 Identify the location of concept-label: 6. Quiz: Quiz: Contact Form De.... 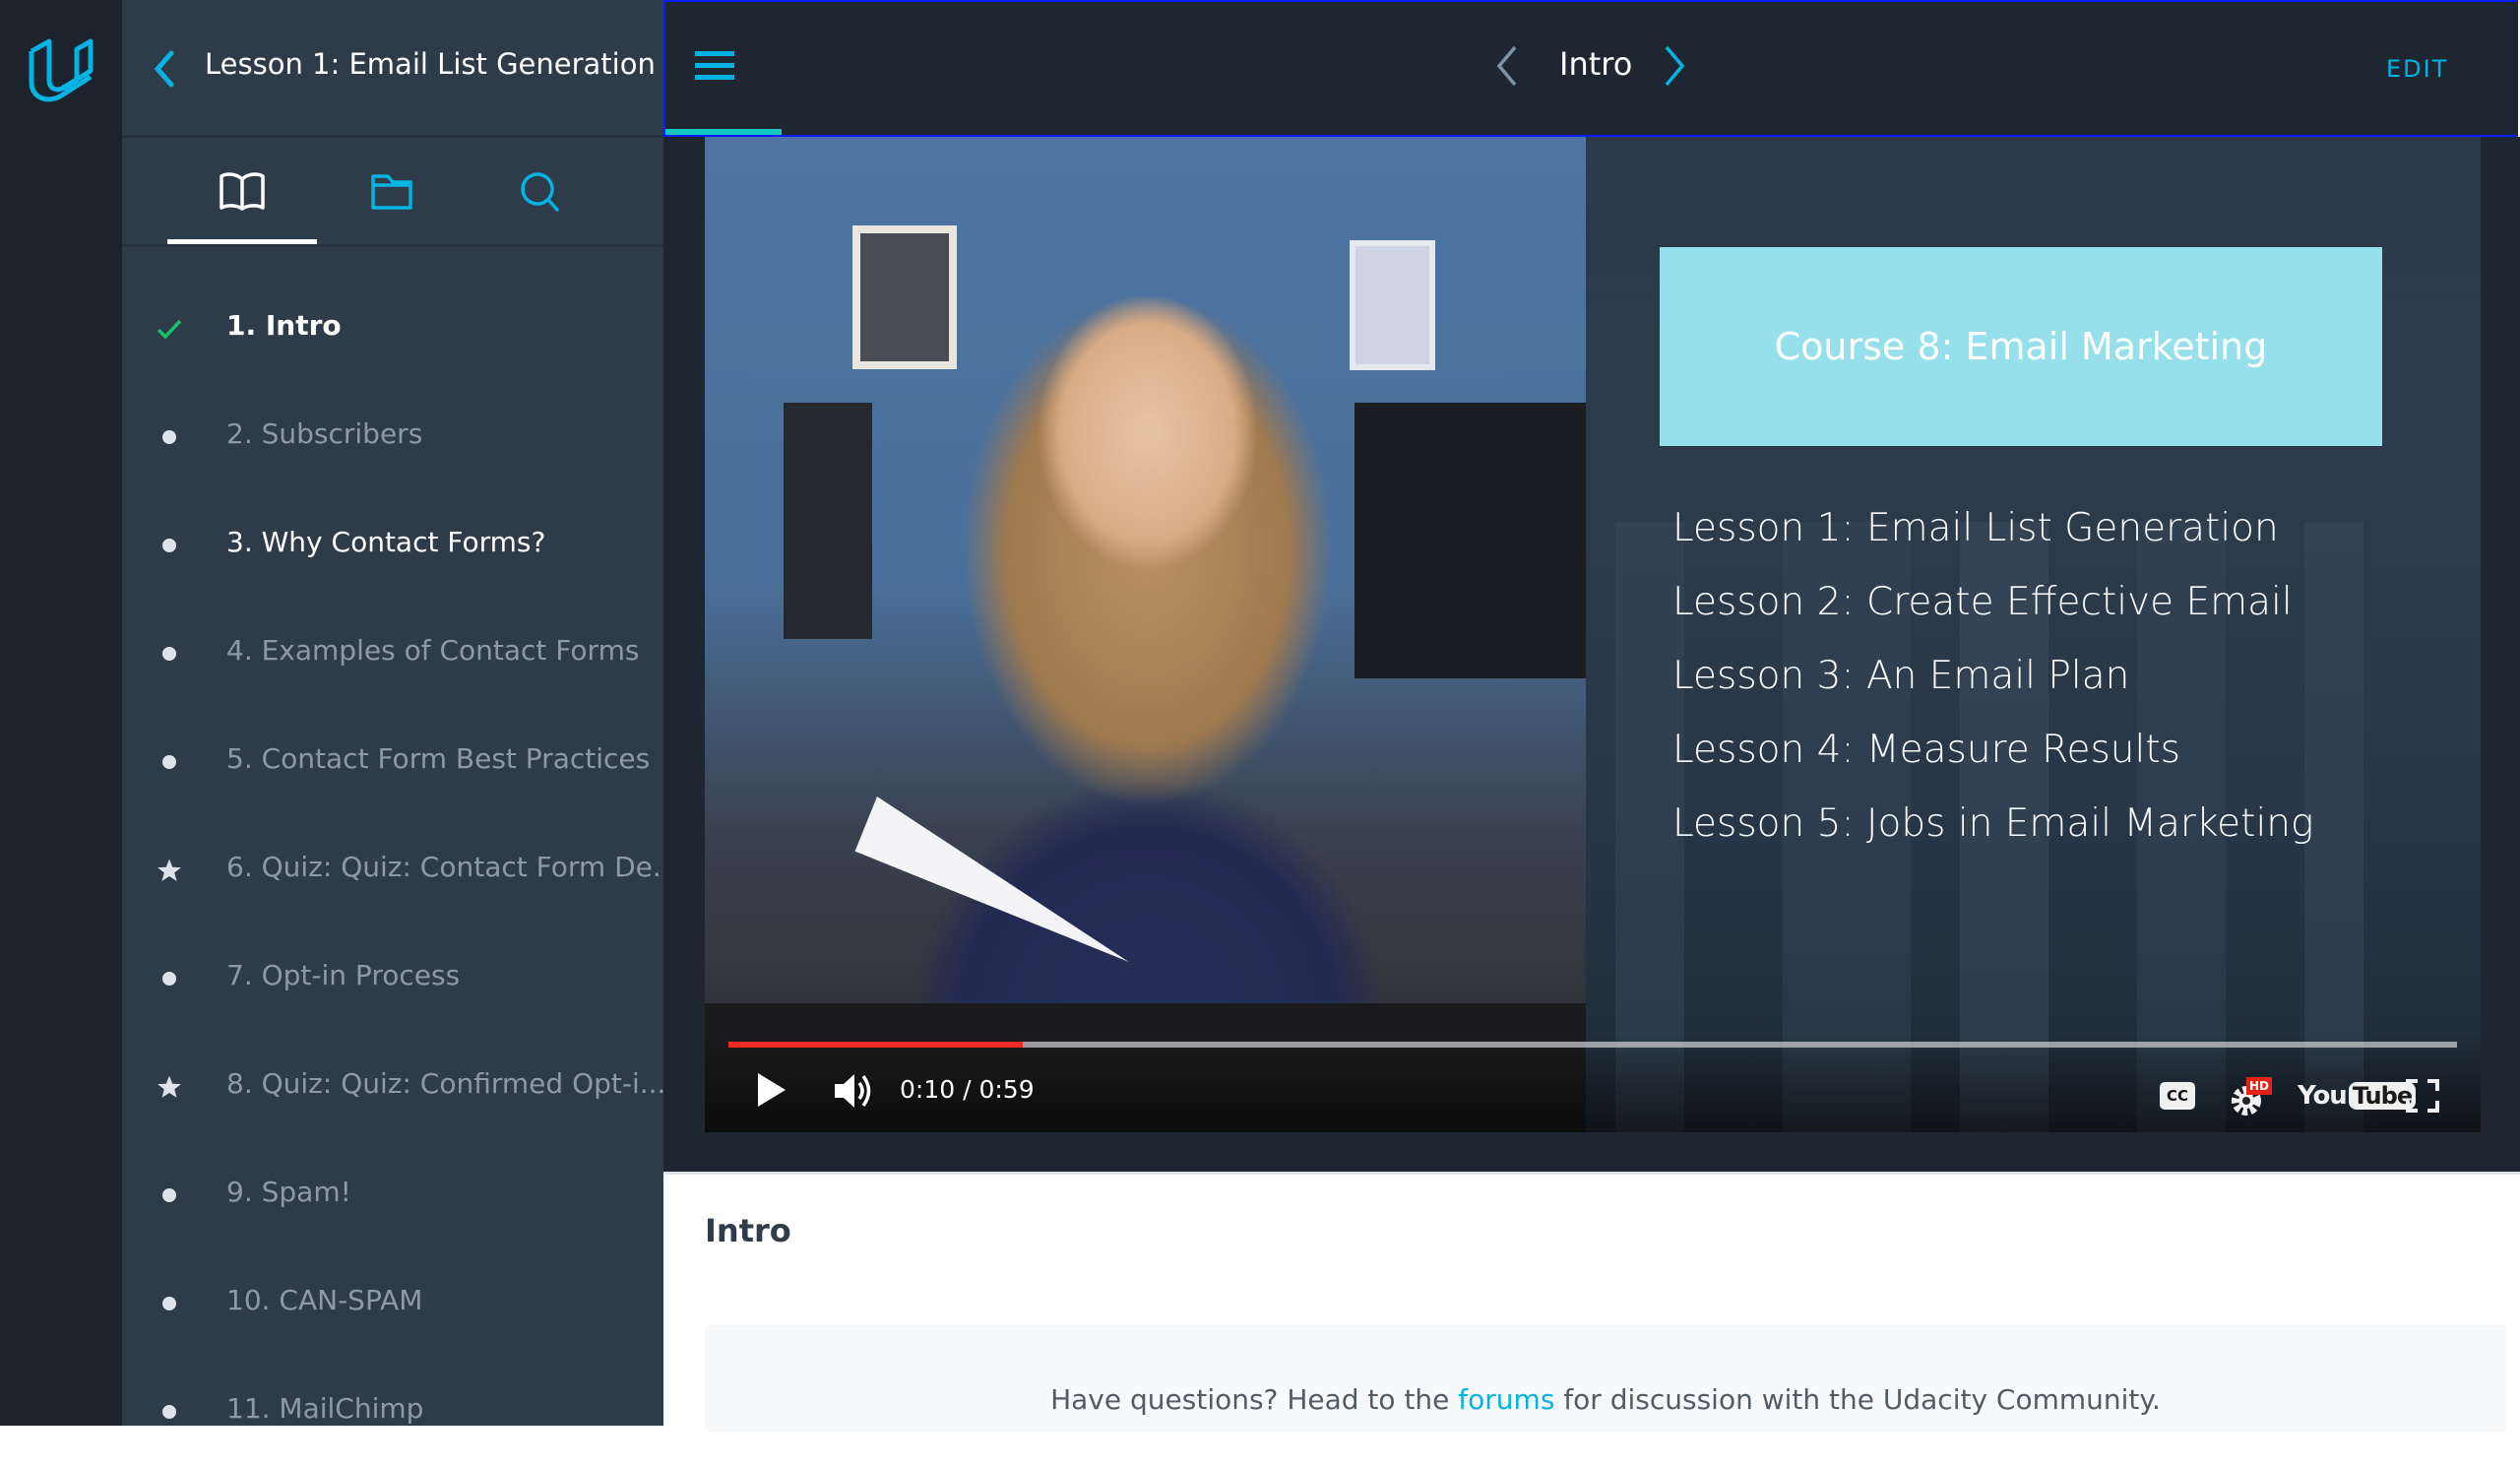
(452, 867).